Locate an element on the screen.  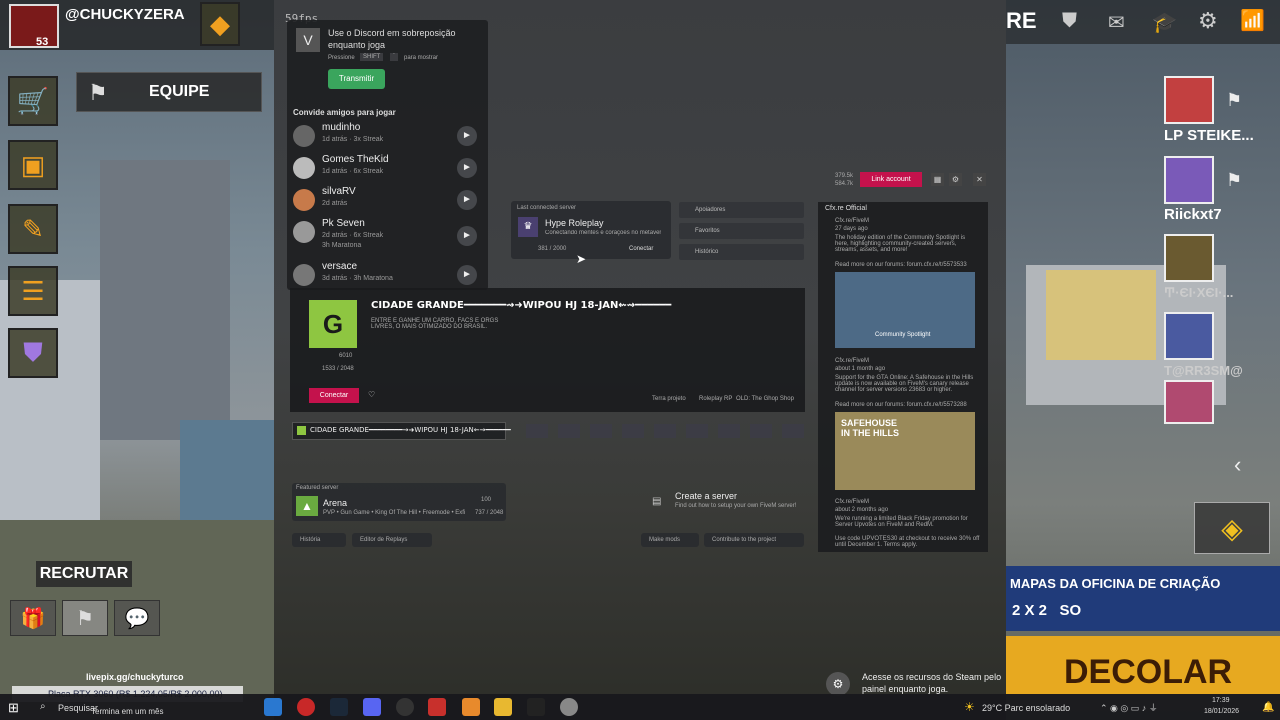
banner-title: MAPAS DA OFICINA DE CRIAÇÃO is located at coordinates (1115, 583).